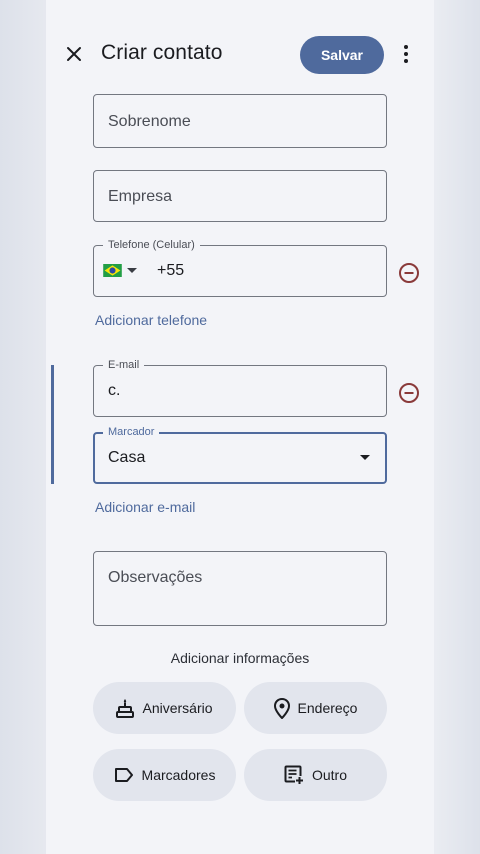 The image size is (480, 854). I want to click on add-info-heading: Adicionar informações, so click(240, 658).